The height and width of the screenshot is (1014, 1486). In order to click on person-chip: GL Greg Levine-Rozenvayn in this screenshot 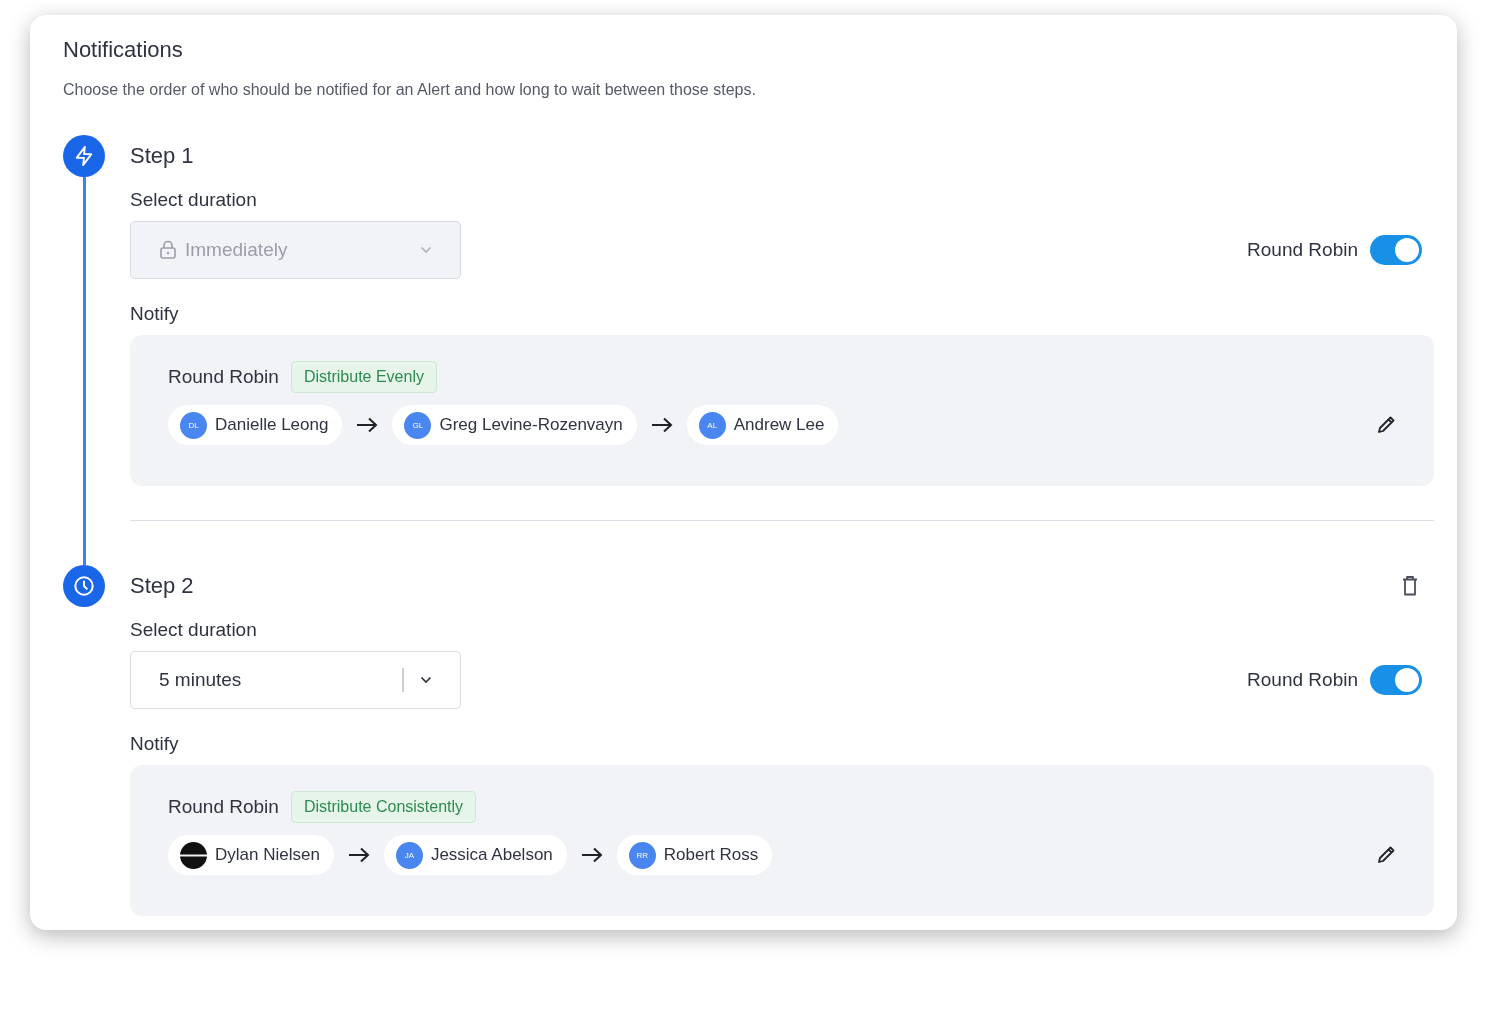, I will do `click(514, 425)`.